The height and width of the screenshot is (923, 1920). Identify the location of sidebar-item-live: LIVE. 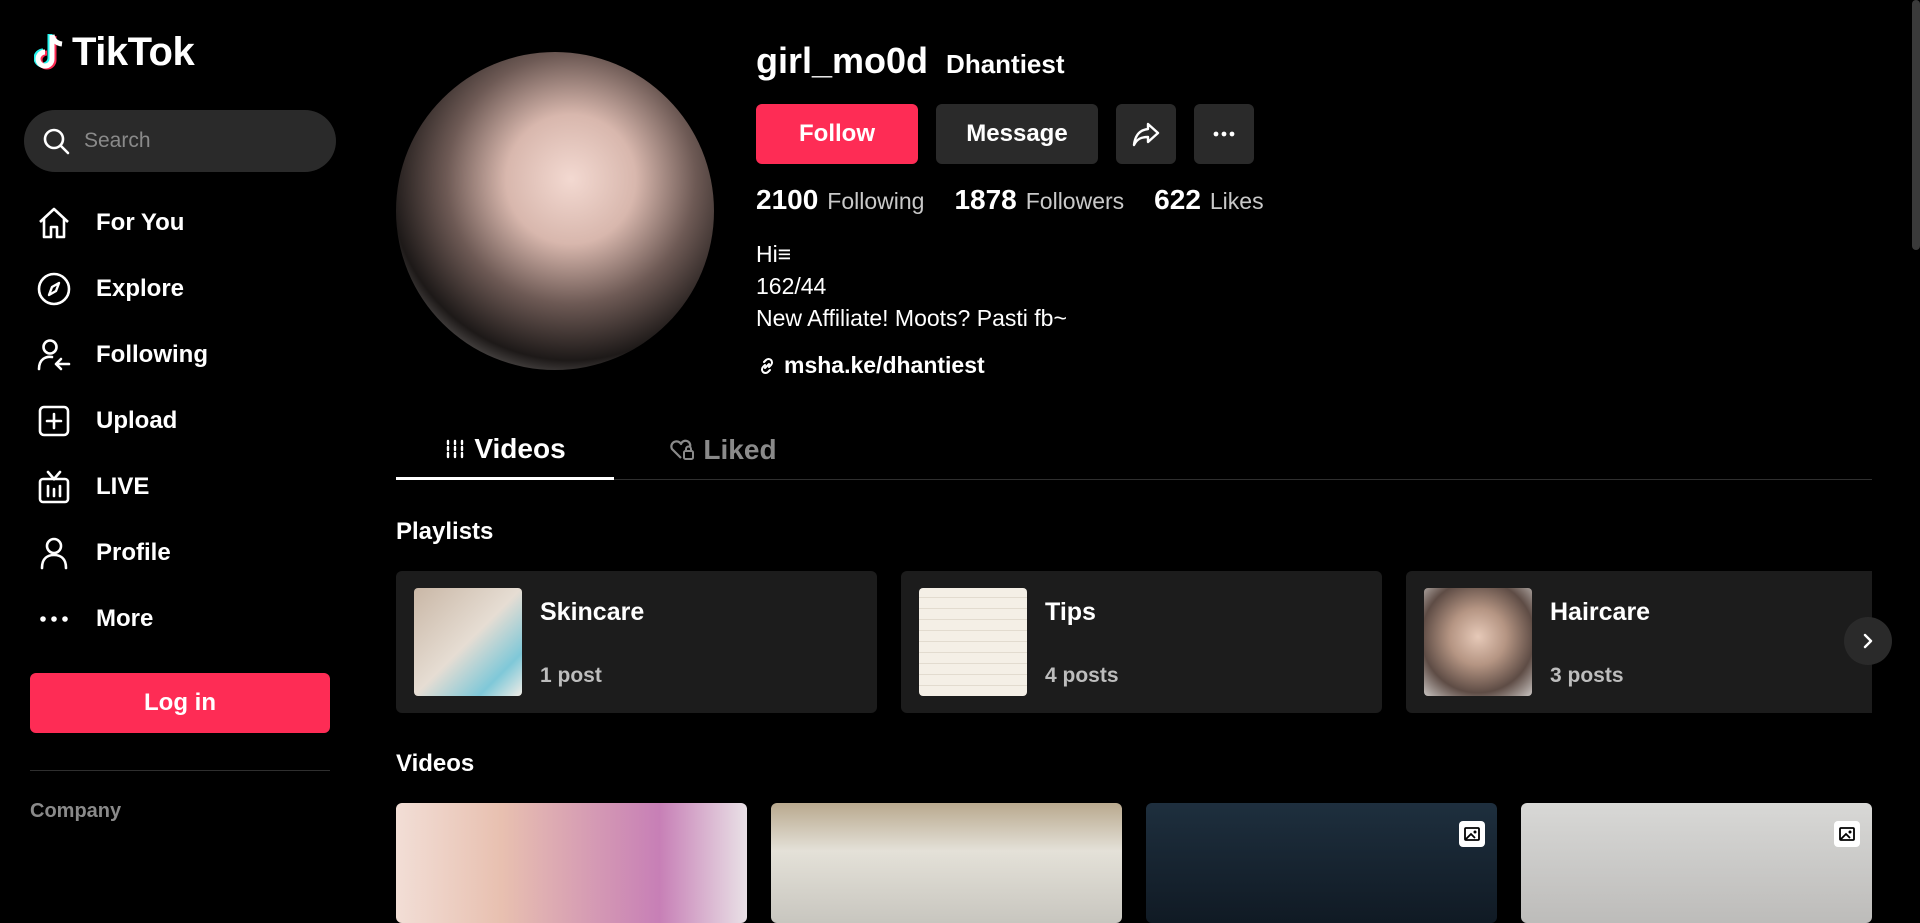
(184, 487).